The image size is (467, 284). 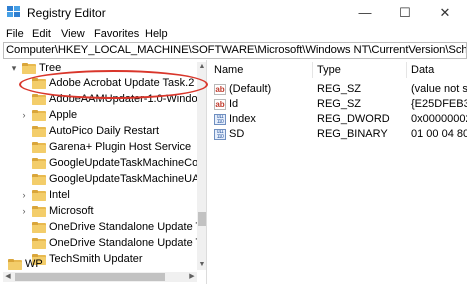 What do you see at coordinates (13, 11) in the screenshot?
I see `registry-editor-app-icon` at bounding box center [13, 11].